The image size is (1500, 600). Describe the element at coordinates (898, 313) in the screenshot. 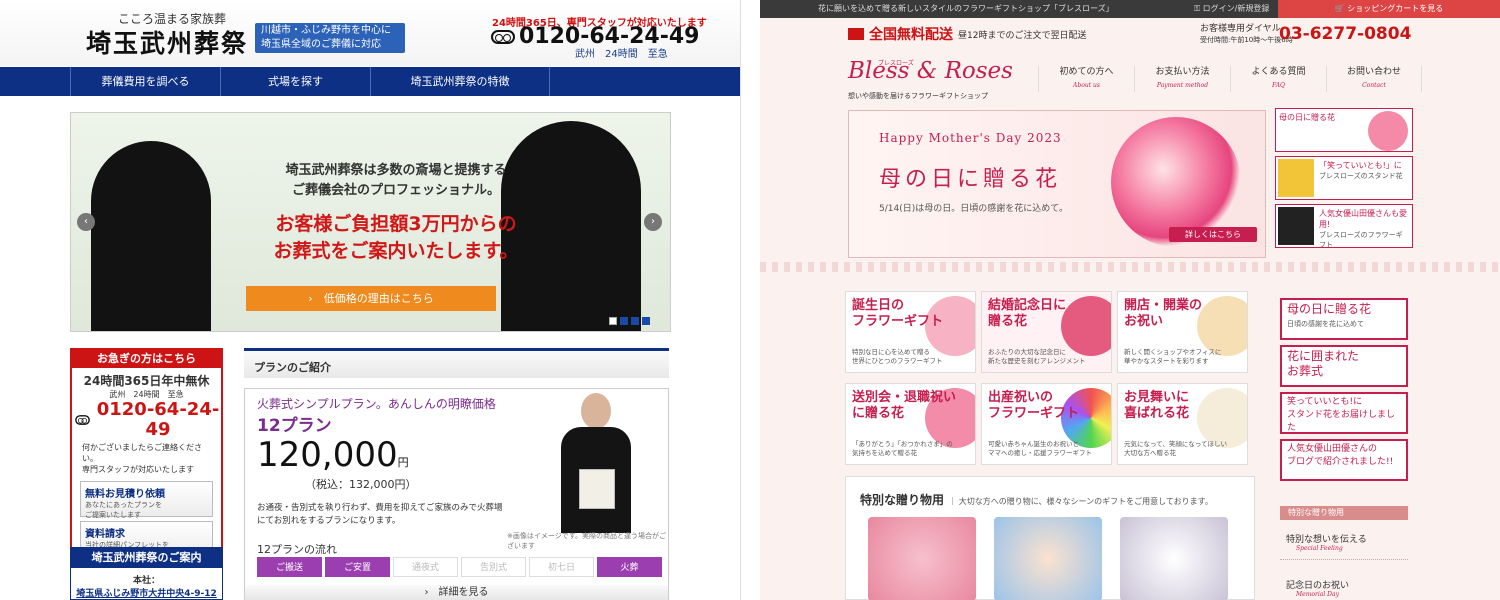

I see `tile-title: 誕生日の フラワーギフト` at that location.